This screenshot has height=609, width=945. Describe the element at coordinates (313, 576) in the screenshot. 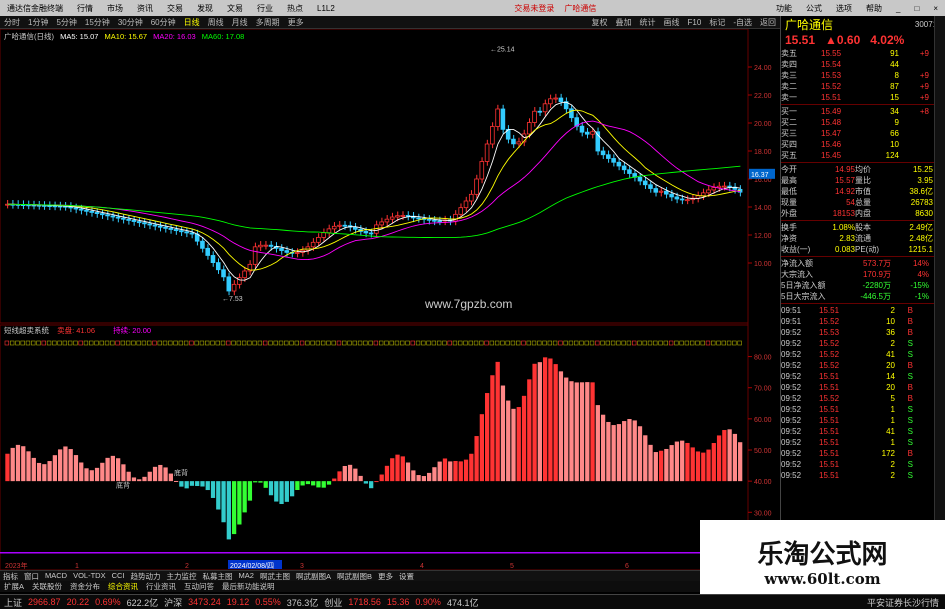

I see `btab-10: 啊武副图A` at that location.